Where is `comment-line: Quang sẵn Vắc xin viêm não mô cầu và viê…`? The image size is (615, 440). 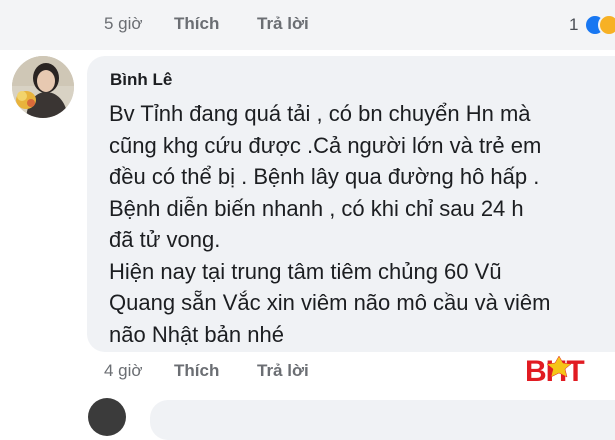
comment-line: Quang sẵn Vắc xin viêm não mô cầu và viê… is located at coordinates (330, 302).